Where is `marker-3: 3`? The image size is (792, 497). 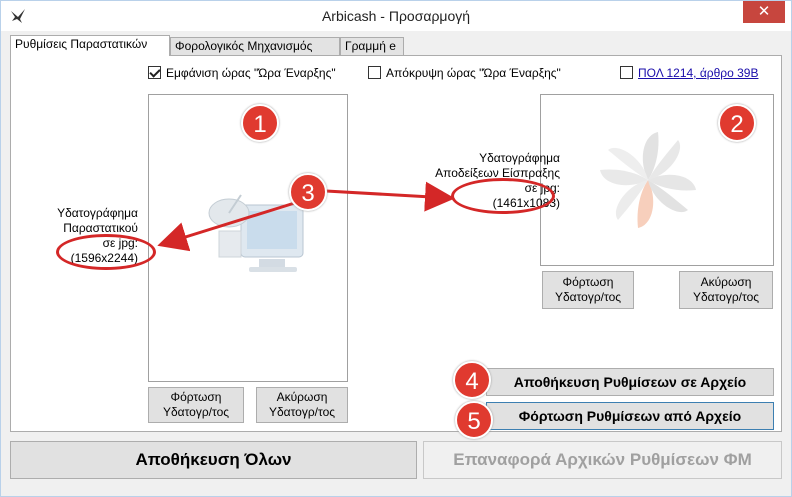
marker-3: 3 is located at coordinates (308, 192).